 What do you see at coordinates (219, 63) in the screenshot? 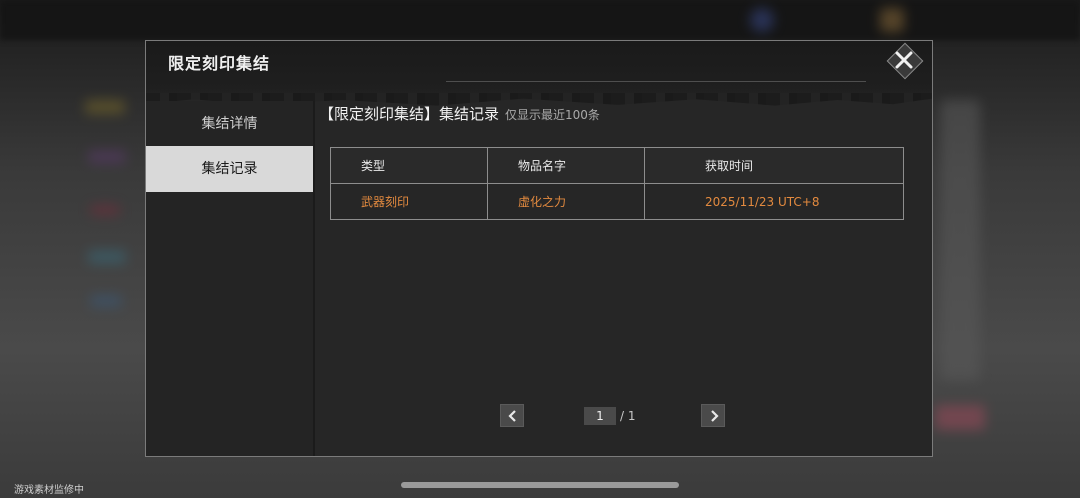
I see `dialog-title: 限定刻印集结` at bounding box center [219, 63].